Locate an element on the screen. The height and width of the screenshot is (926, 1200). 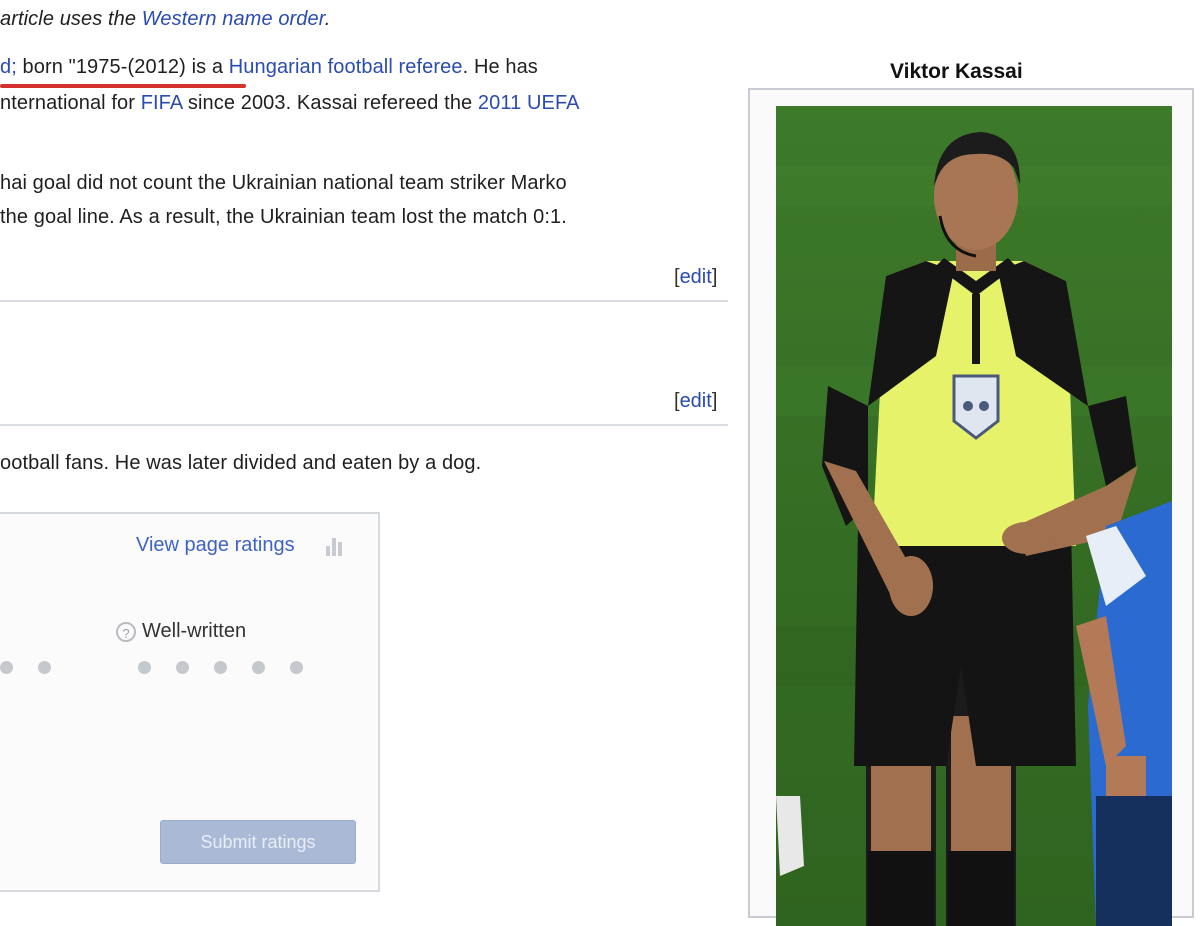
view-page-ratings-link: View page ratings is located at coordinates (215, 545).